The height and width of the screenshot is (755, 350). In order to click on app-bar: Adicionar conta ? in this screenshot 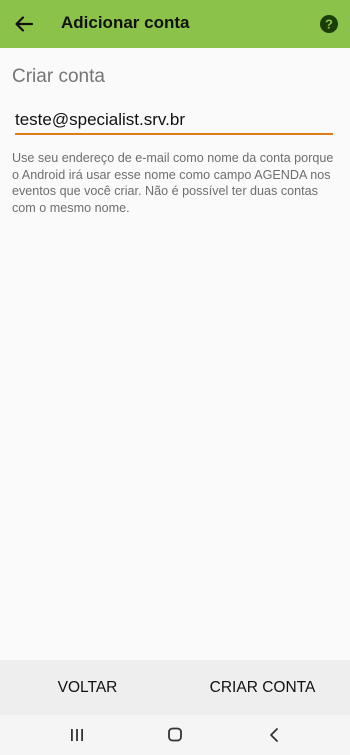, I will do `click(175, 24)`.